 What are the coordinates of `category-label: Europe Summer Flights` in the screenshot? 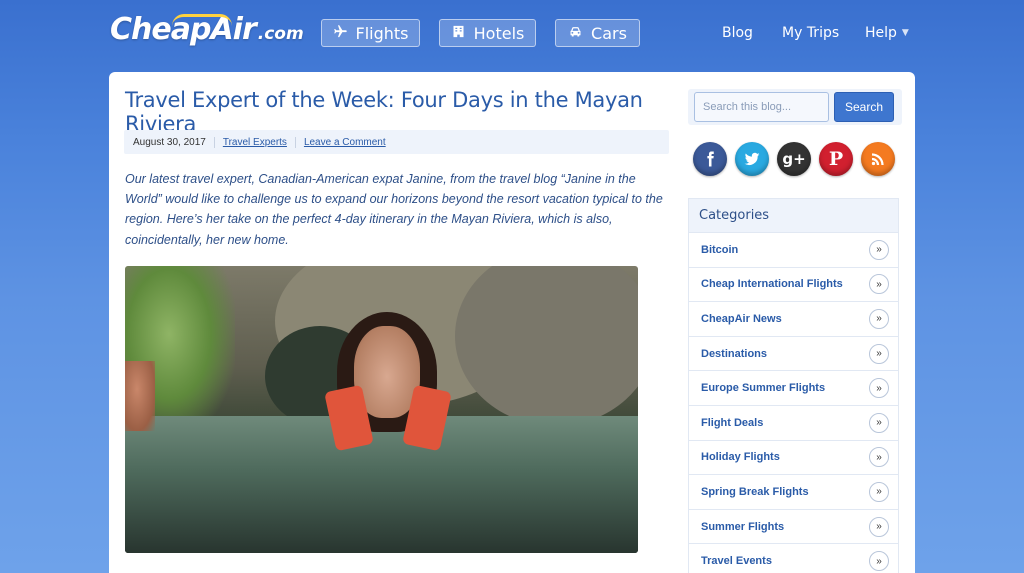 It's located at (763, 388).